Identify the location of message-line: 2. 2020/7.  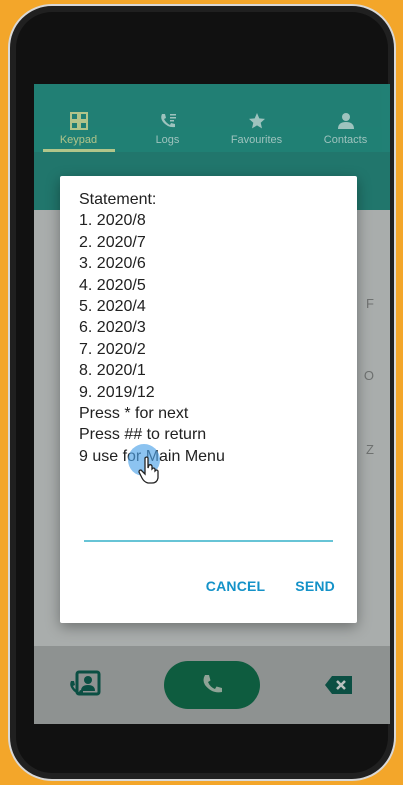
(112, 242).